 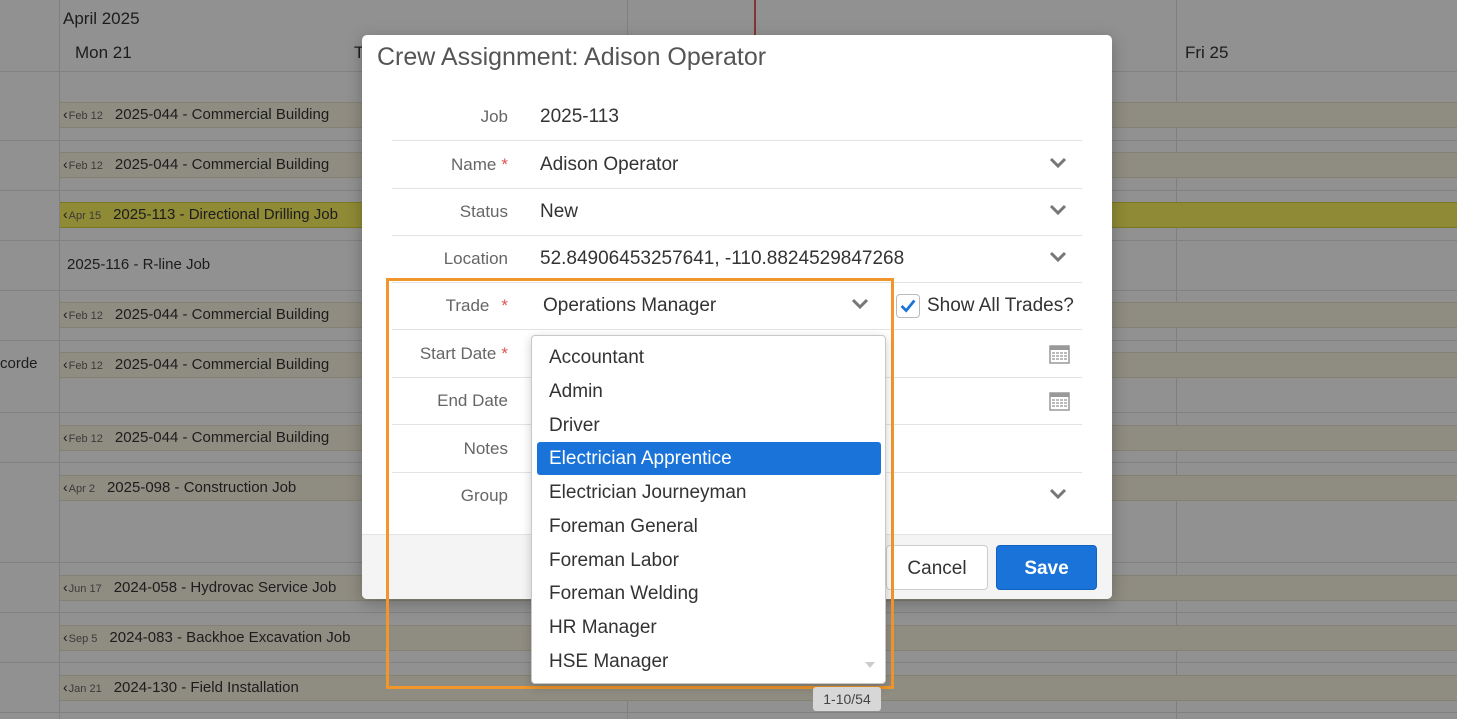 What do you see at coordinates (1000, 306) in the screenshot?
I see `show-all-trades-label: Show All Trades?` at bounding box center [1000, 306].